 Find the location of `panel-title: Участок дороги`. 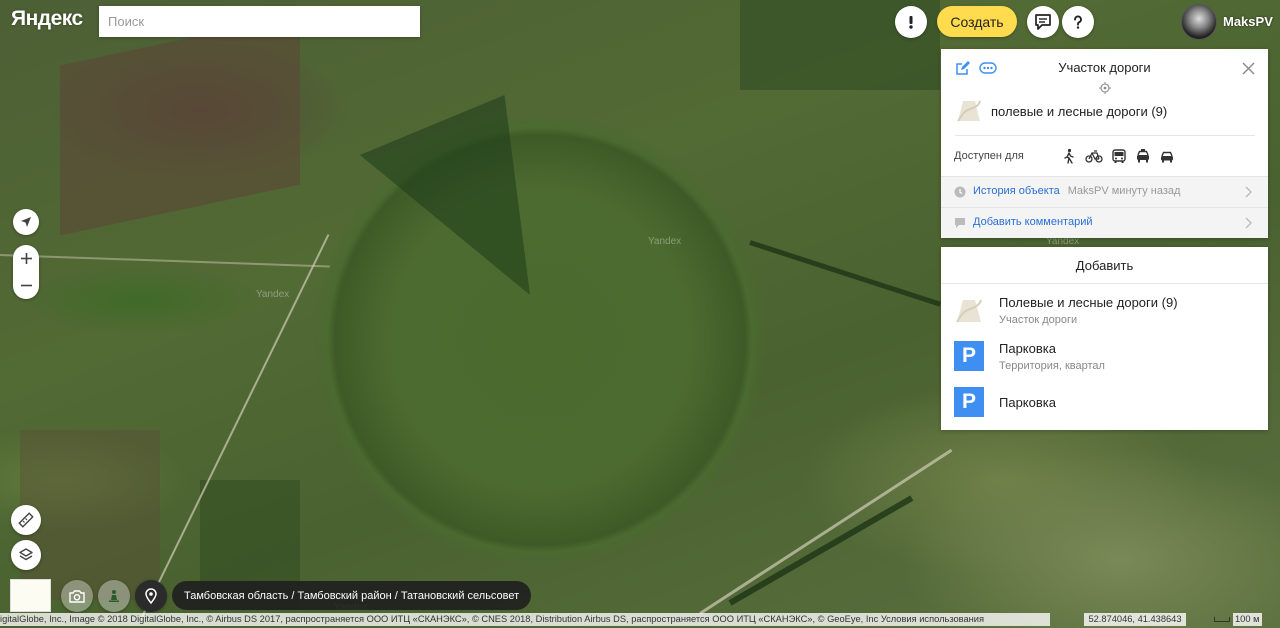

panel-title: Участок дороги is located at coordinates (1104, 67).